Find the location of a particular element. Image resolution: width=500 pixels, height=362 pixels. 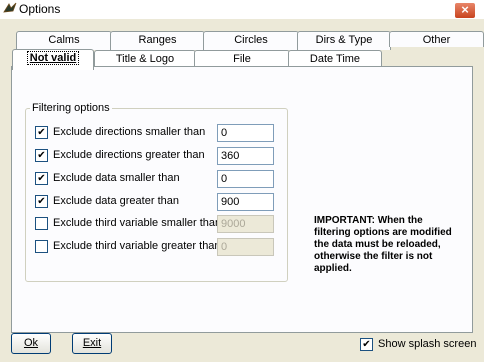

filter-row: Exclude data greater than is located at coordinates (125, 202).